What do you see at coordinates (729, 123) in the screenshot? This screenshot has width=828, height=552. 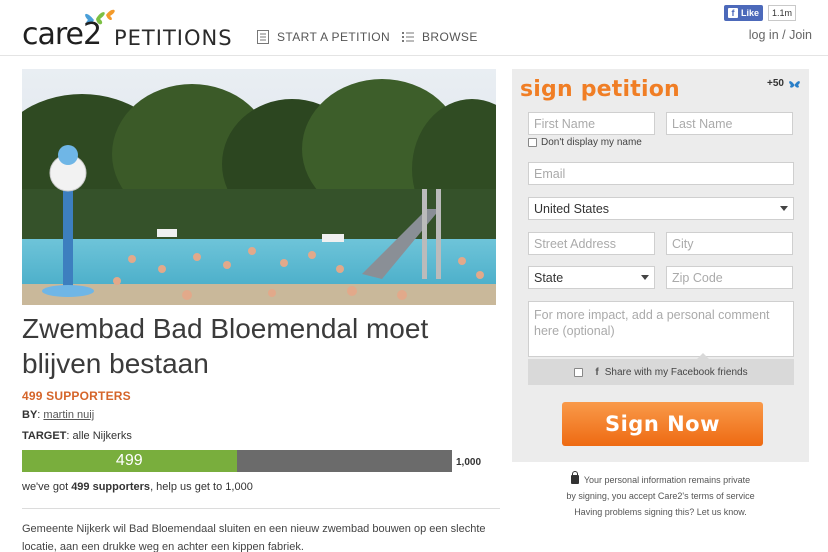 I see `last-name-input: Last Name` at bounding box center [729, 123].